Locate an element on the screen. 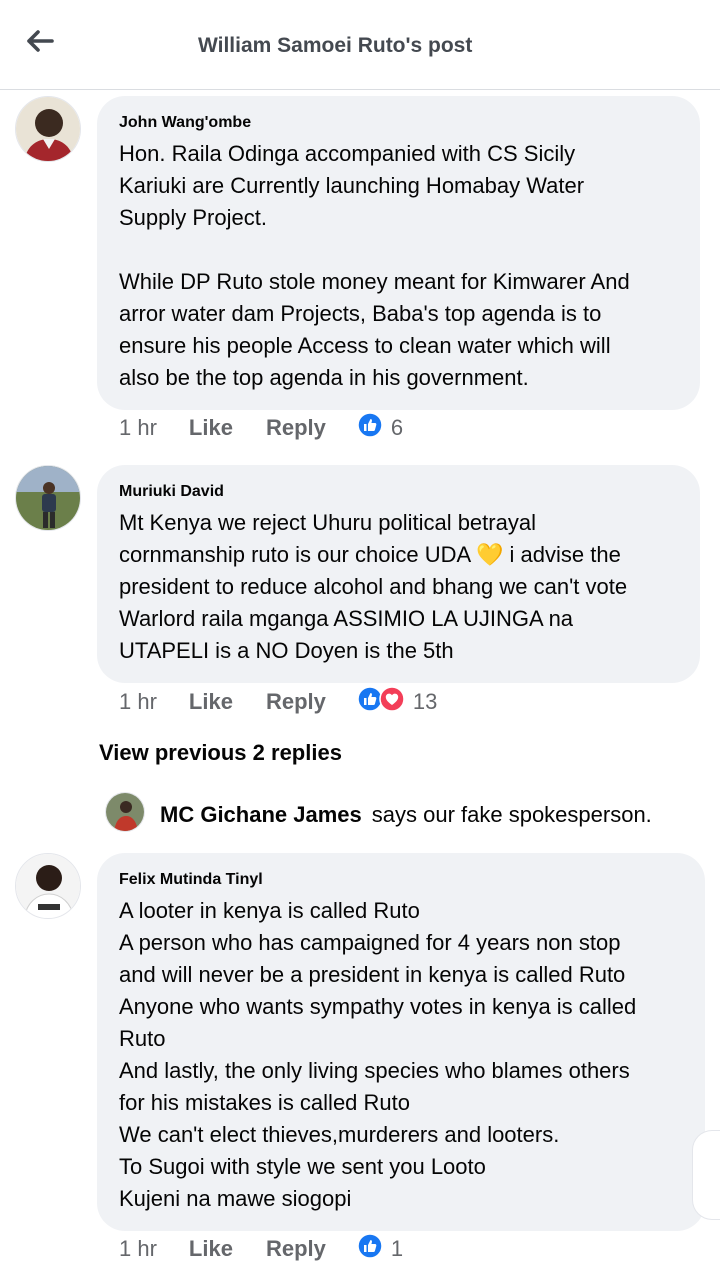 The height and width of the screenshot is (1267, 720). love-reaction-icon is located at coordinates (392, 702).